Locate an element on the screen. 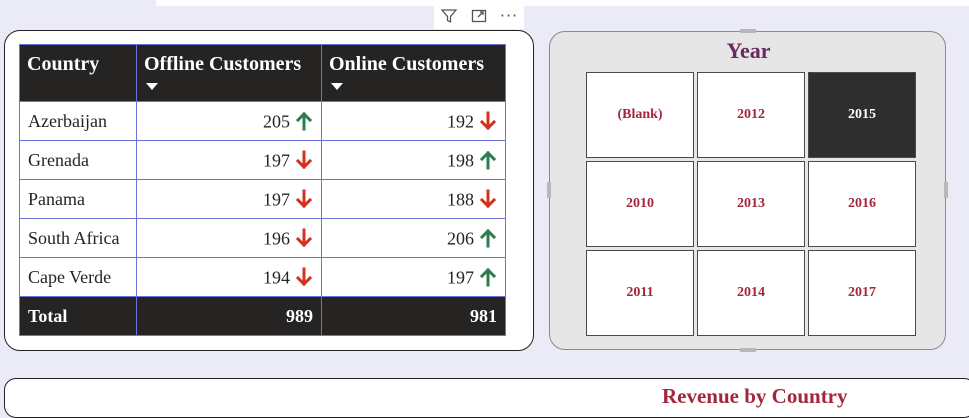  table-visual-header: ··· is located at coordinates (479, 16).